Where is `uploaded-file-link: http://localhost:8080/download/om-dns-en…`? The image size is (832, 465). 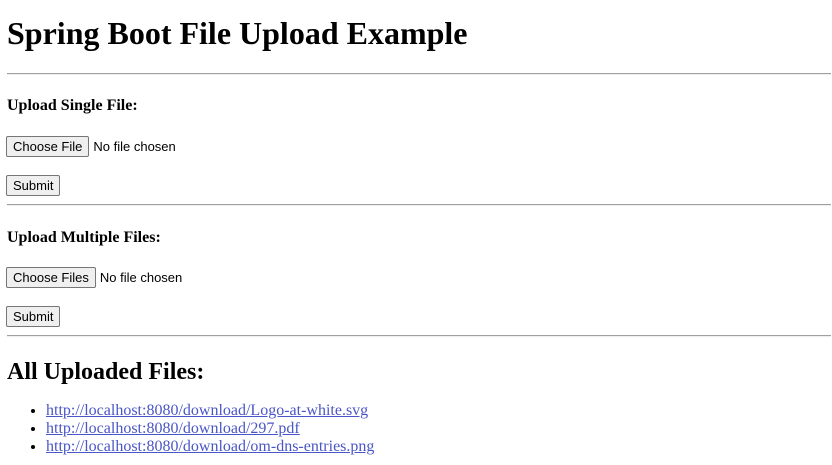 uploaded-file-link: http://localhost:8080/download/om-dns-en… is located at coordinates (210, 446).